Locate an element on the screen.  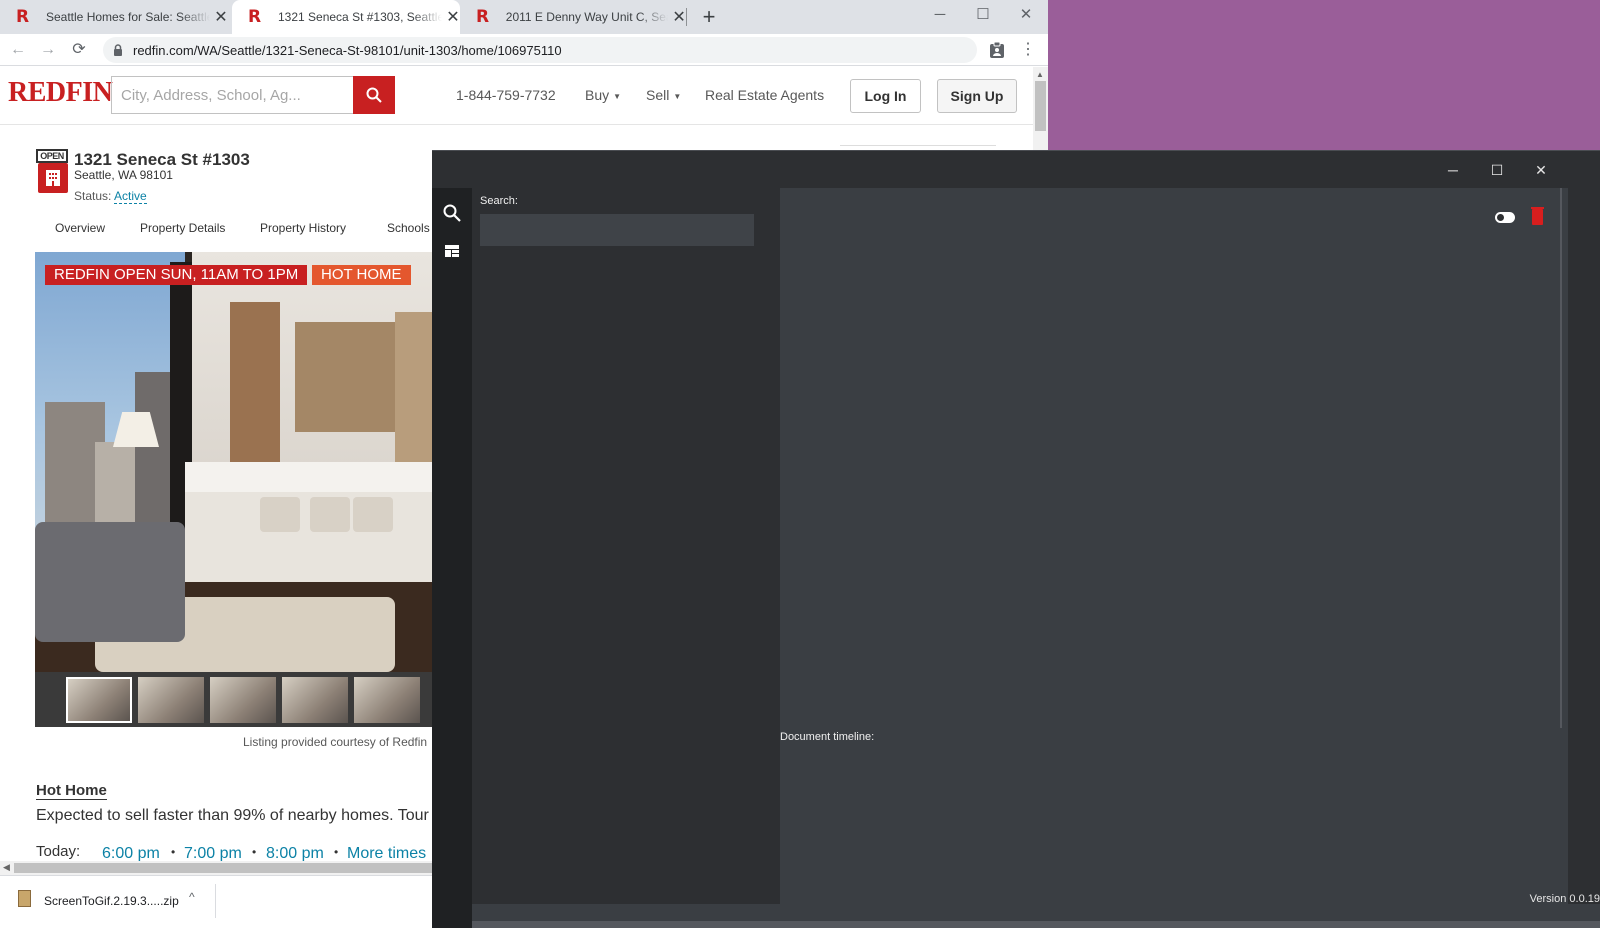
back-button: ← is located at coordinates (18, 50).